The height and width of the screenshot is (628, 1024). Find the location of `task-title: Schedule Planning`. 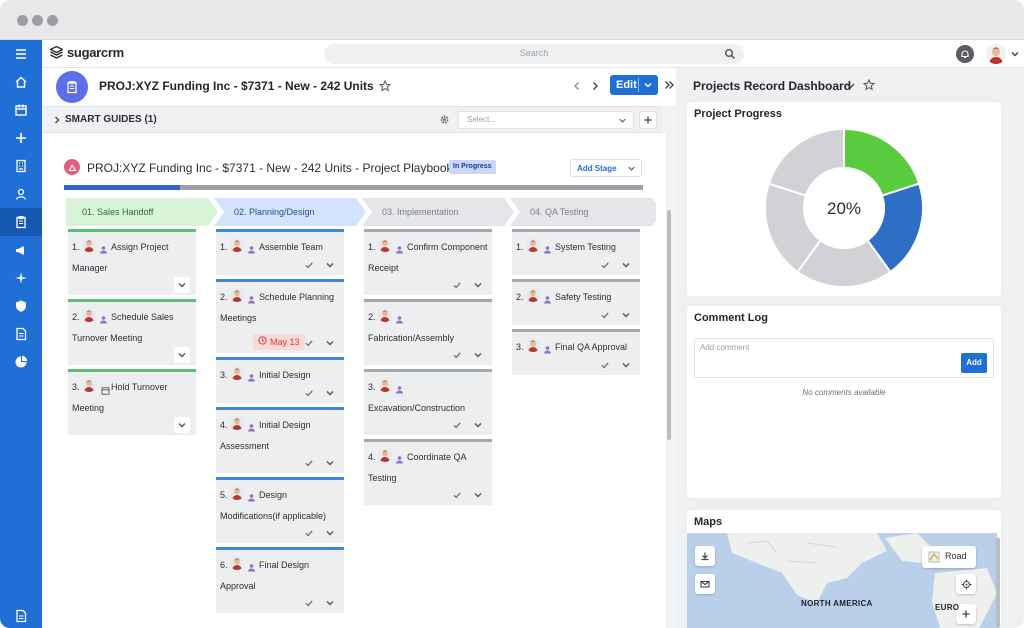

task-title: Schedule Planning is located at coordinates (296, 297).